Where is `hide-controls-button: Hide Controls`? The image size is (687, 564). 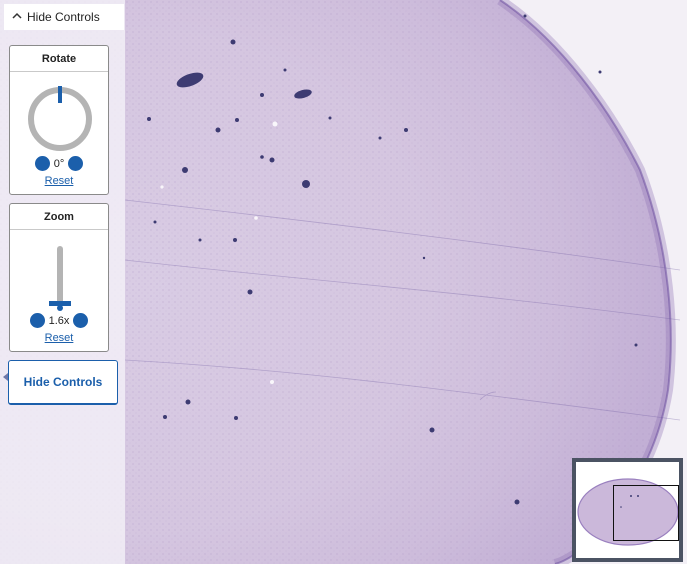
hide-controls-button: Hide Controls is located at coordinates (63, 382).